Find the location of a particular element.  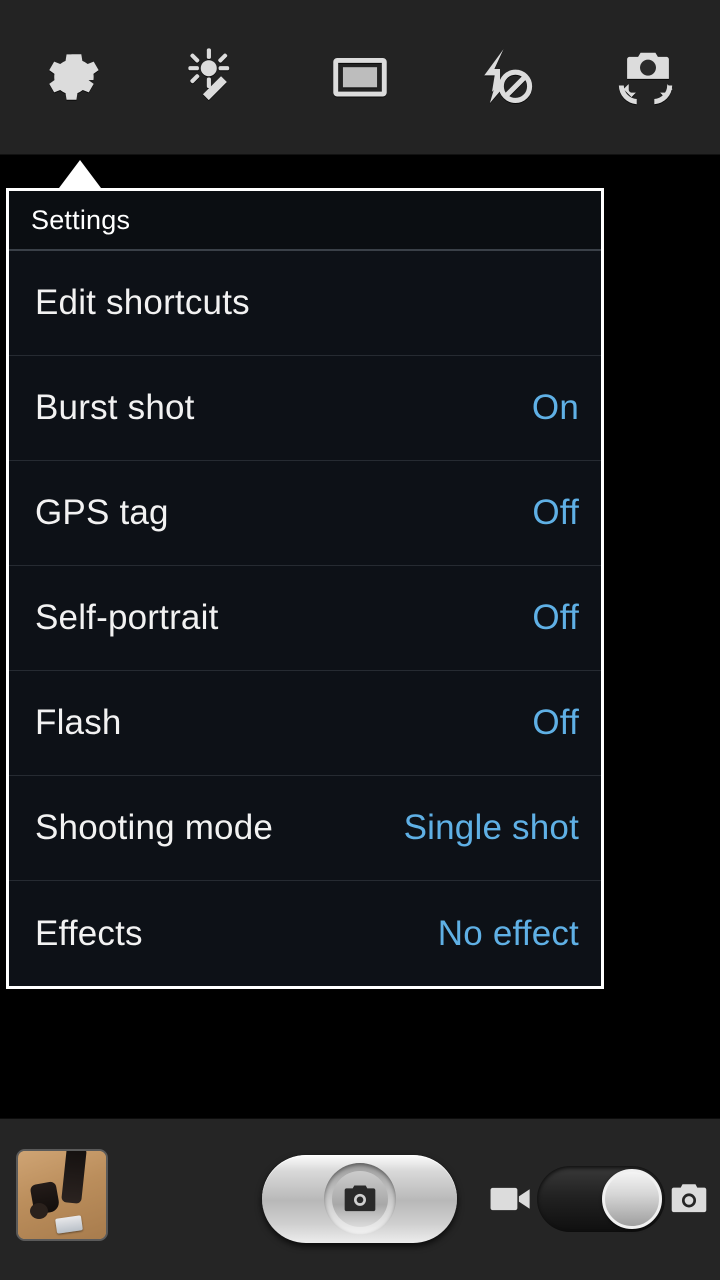

flash-off-icon is located at coordinates (504, 77).